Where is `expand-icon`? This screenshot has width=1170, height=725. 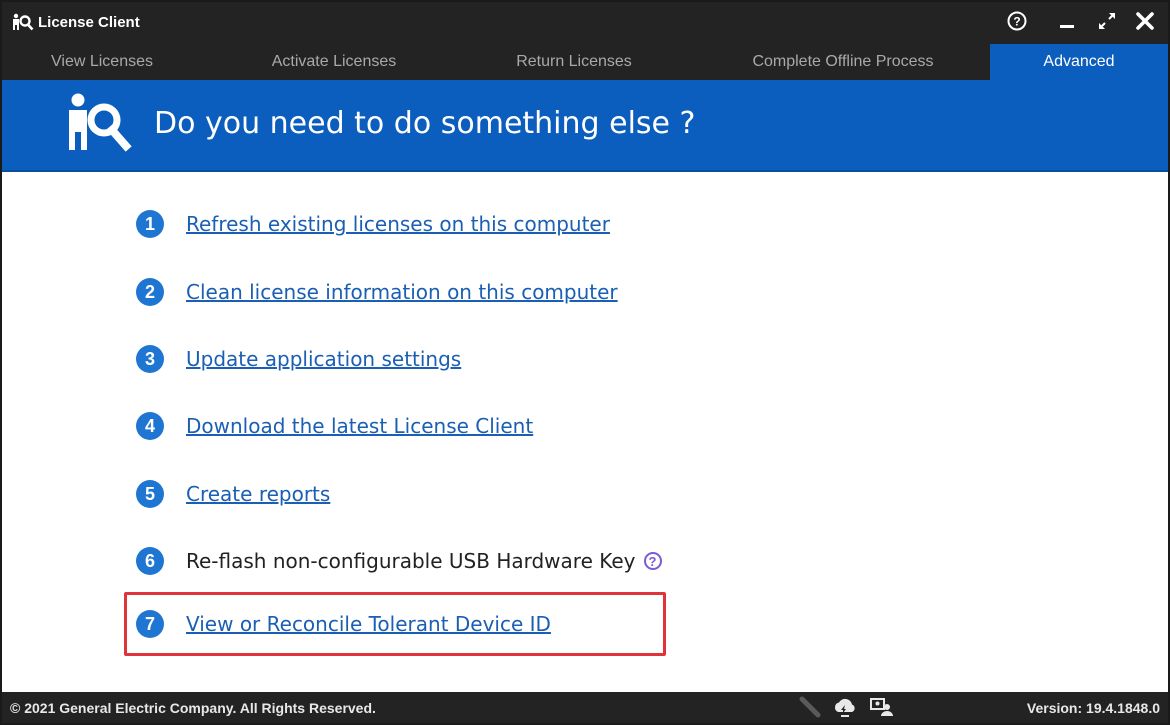
expand-icon is located at coordinates (1107, 21).